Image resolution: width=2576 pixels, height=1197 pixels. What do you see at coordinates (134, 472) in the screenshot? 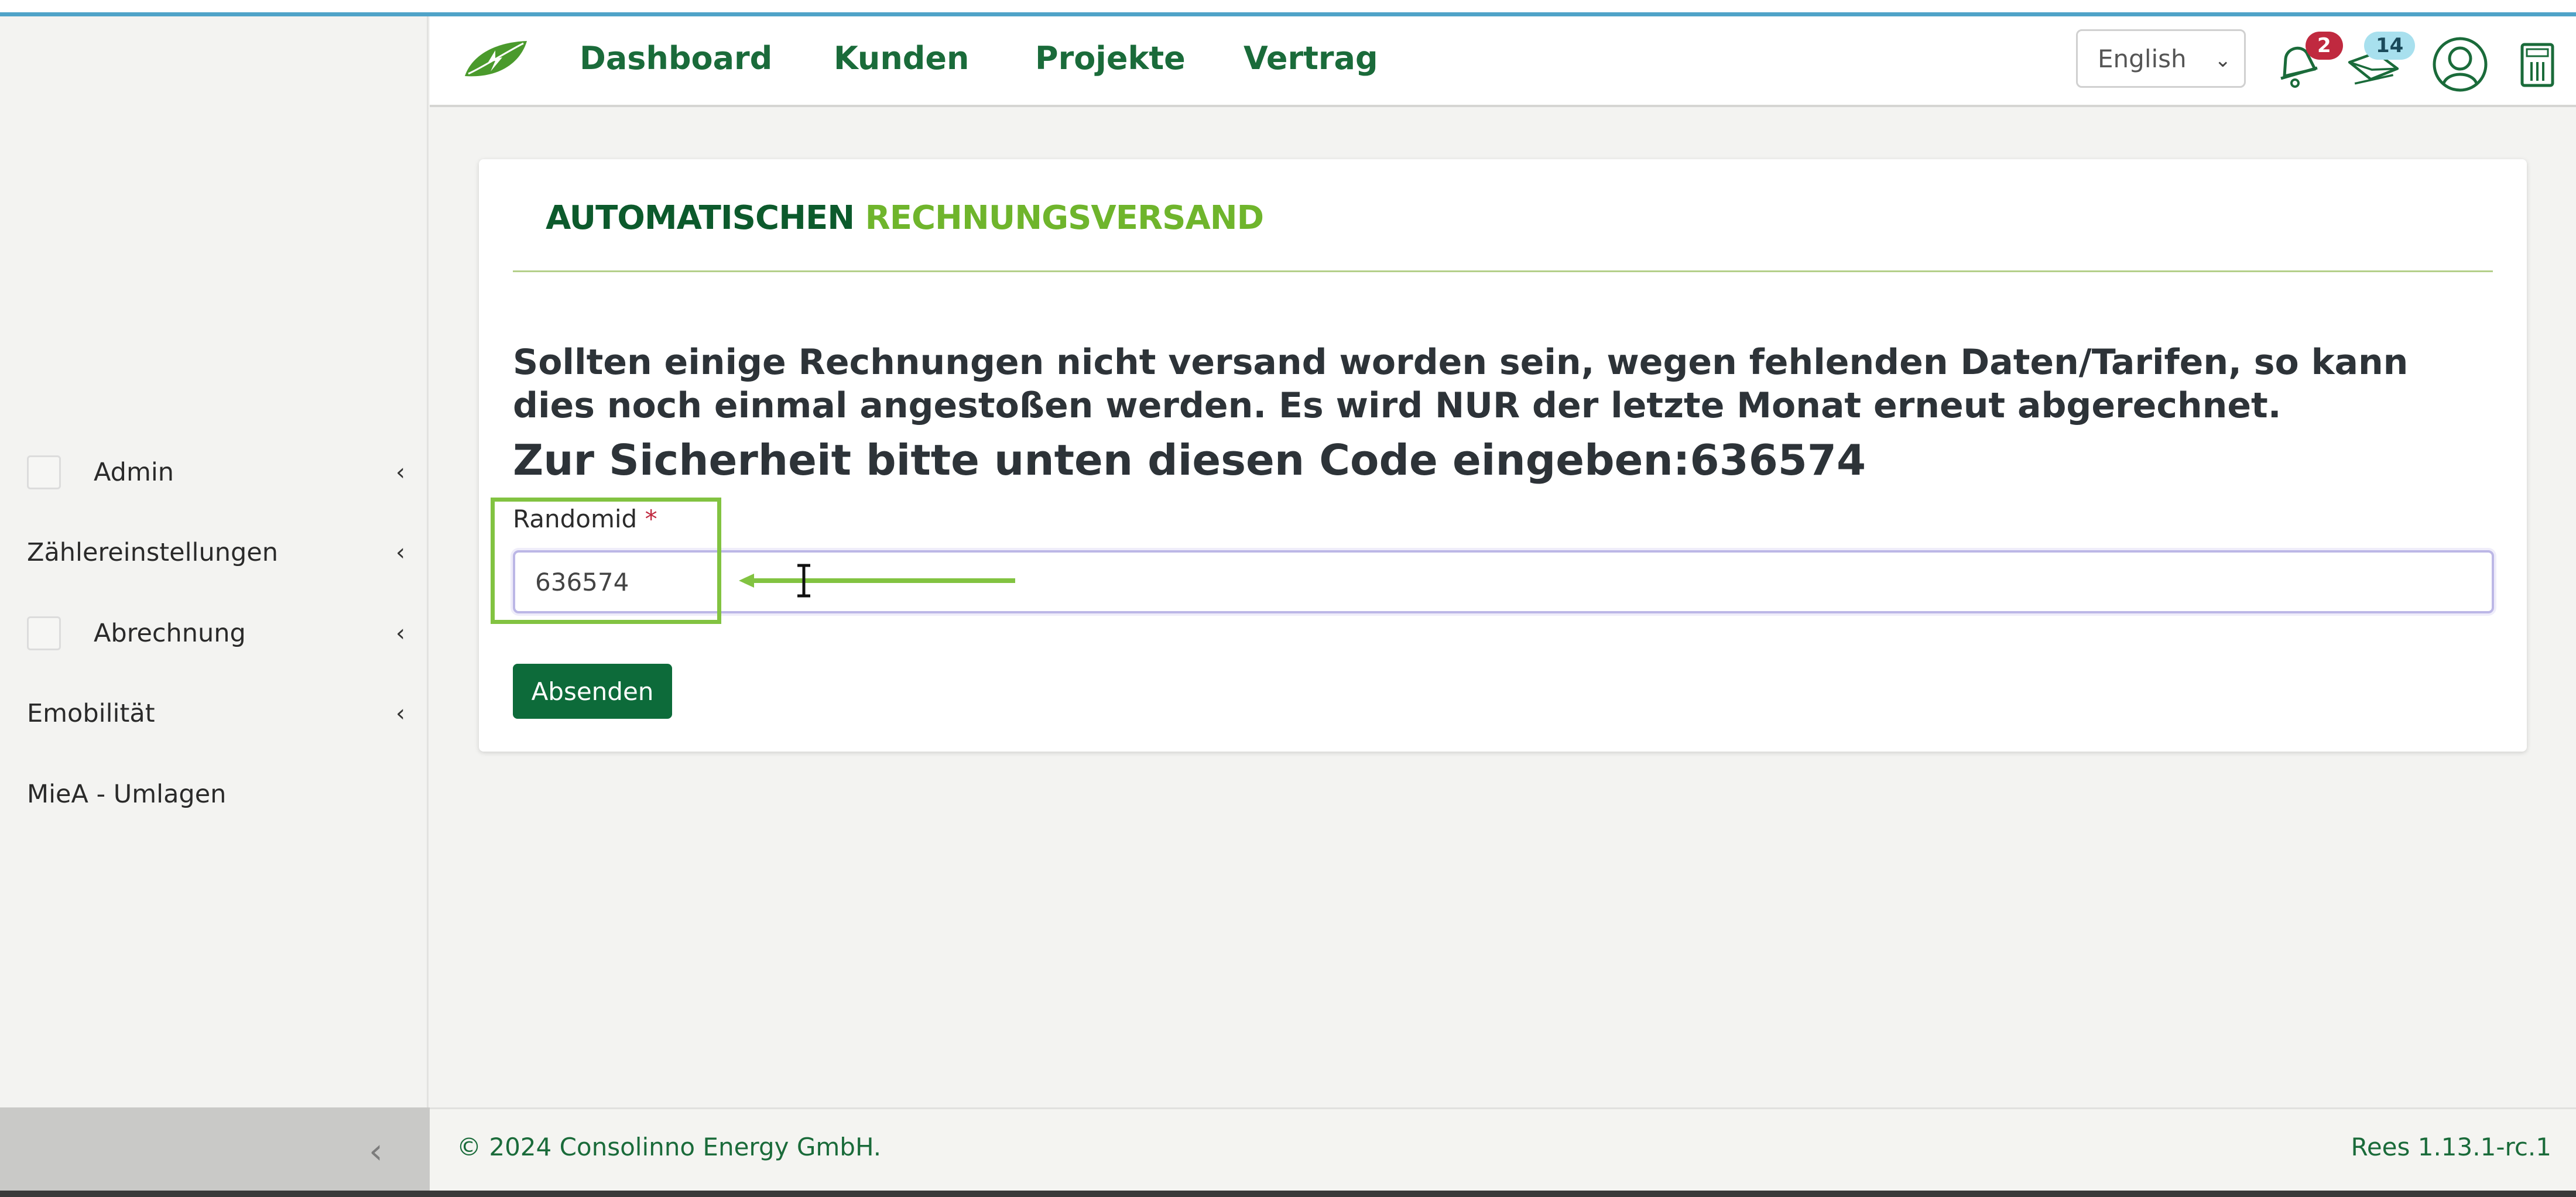
I see `sidebar-item-label: Admin` at bounding box center [134, 472].